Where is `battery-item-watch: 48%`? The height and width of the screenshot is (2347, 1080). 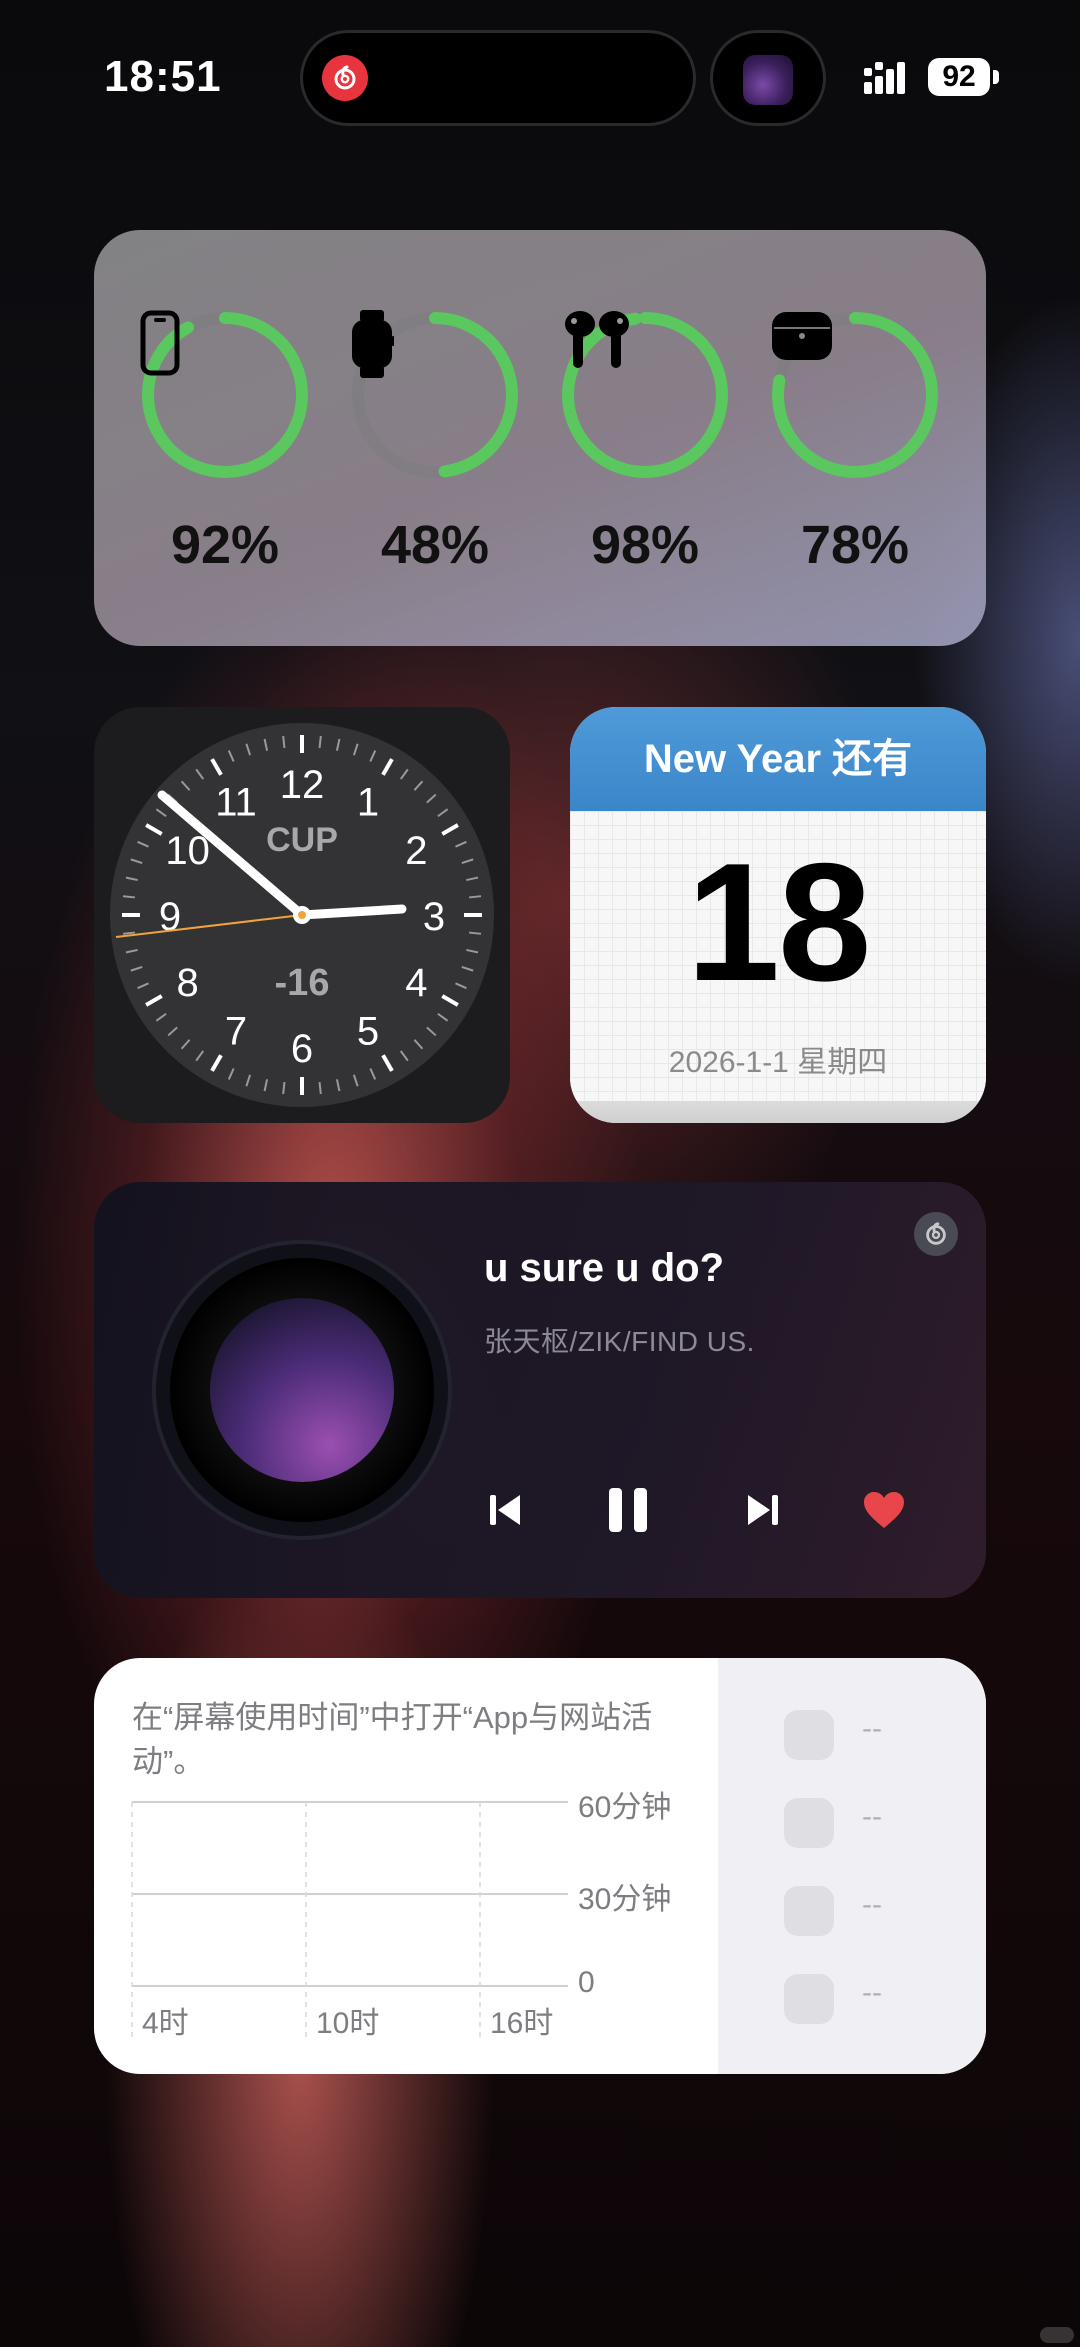
battery-item-watch: 48% is located at coordinates (435, 443).